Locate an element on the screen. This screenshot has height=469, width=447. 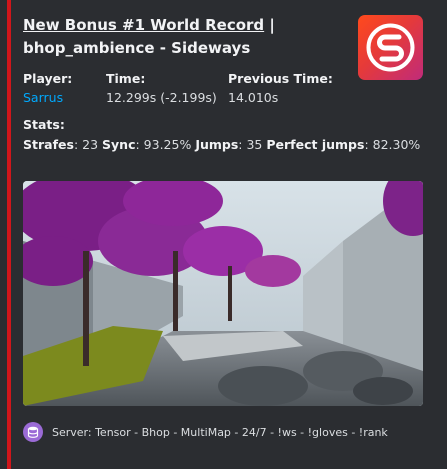
field-previous-time: Previous Time: 14.010s is located at coordinates (298, 89).